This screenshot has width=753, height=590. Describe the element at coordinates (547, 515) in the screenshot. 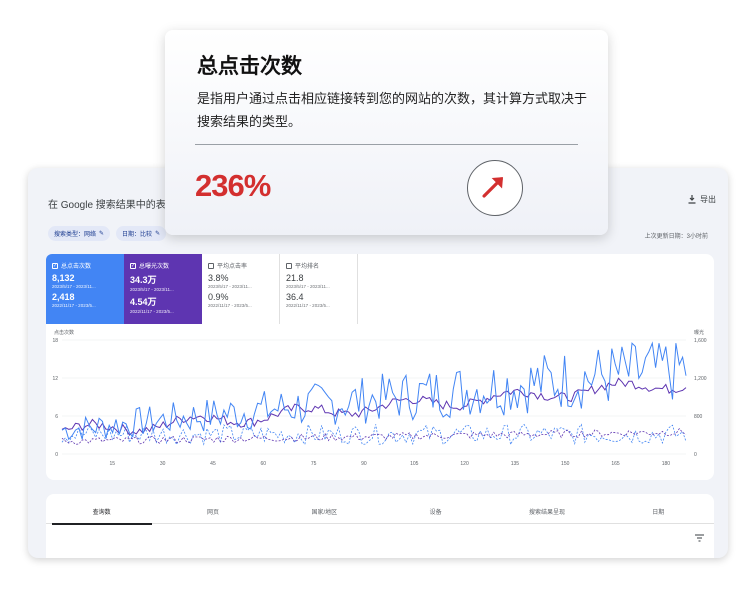

I see `tab-search-appearance: 搜索结果呈现` at that location.